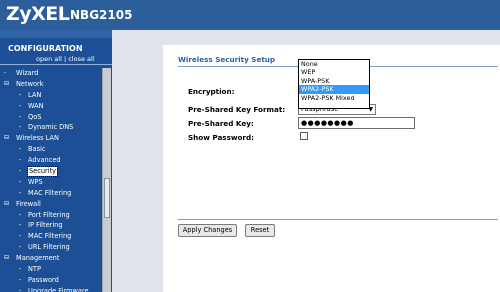  I want to click on sidebar-item-label: Management, so click(38, 258).